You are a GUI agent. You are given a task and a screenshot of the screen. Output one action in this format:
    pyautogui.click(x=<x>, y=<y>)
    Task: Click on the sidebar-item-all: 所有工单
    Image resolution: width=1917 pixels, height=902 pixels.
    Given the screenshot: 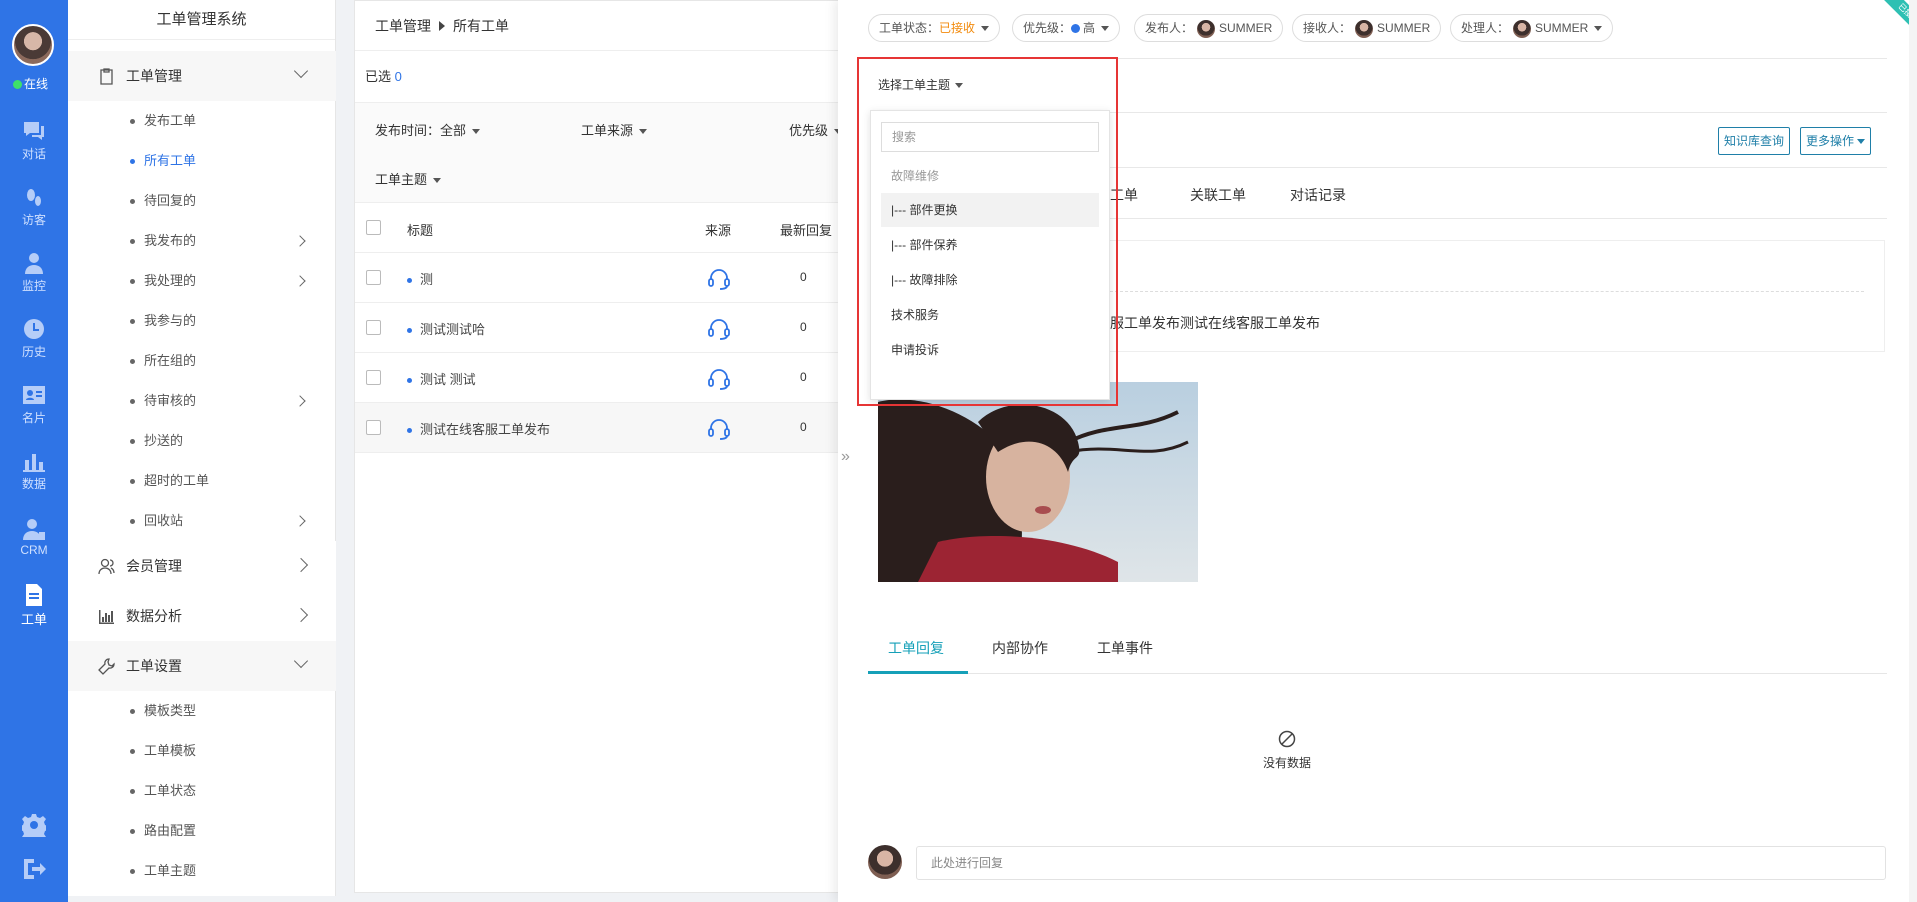 What is the action you would take?
    pyautogui.click(x=202, y=161)
    